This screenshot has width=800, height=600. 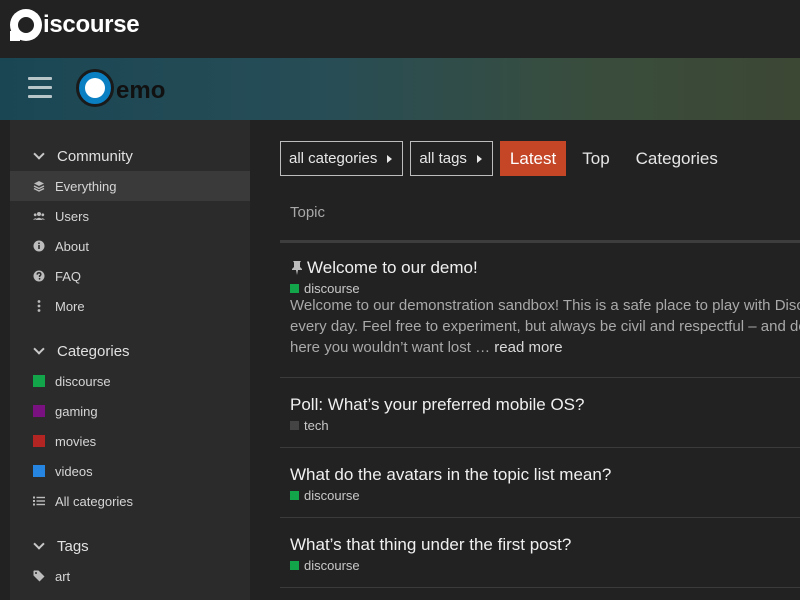 I want to click on sidebar-item-users: Users, so click(x=130, y=216).